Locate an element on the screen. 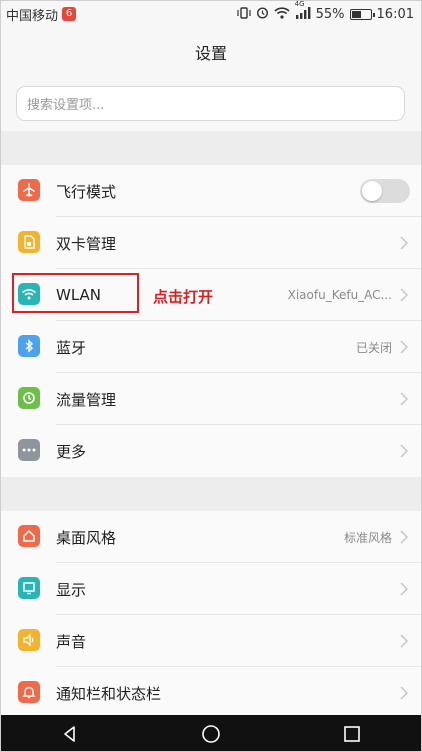 The height and width of the screenshot is (752, 422). back-button is located at coordinates (70, 734).